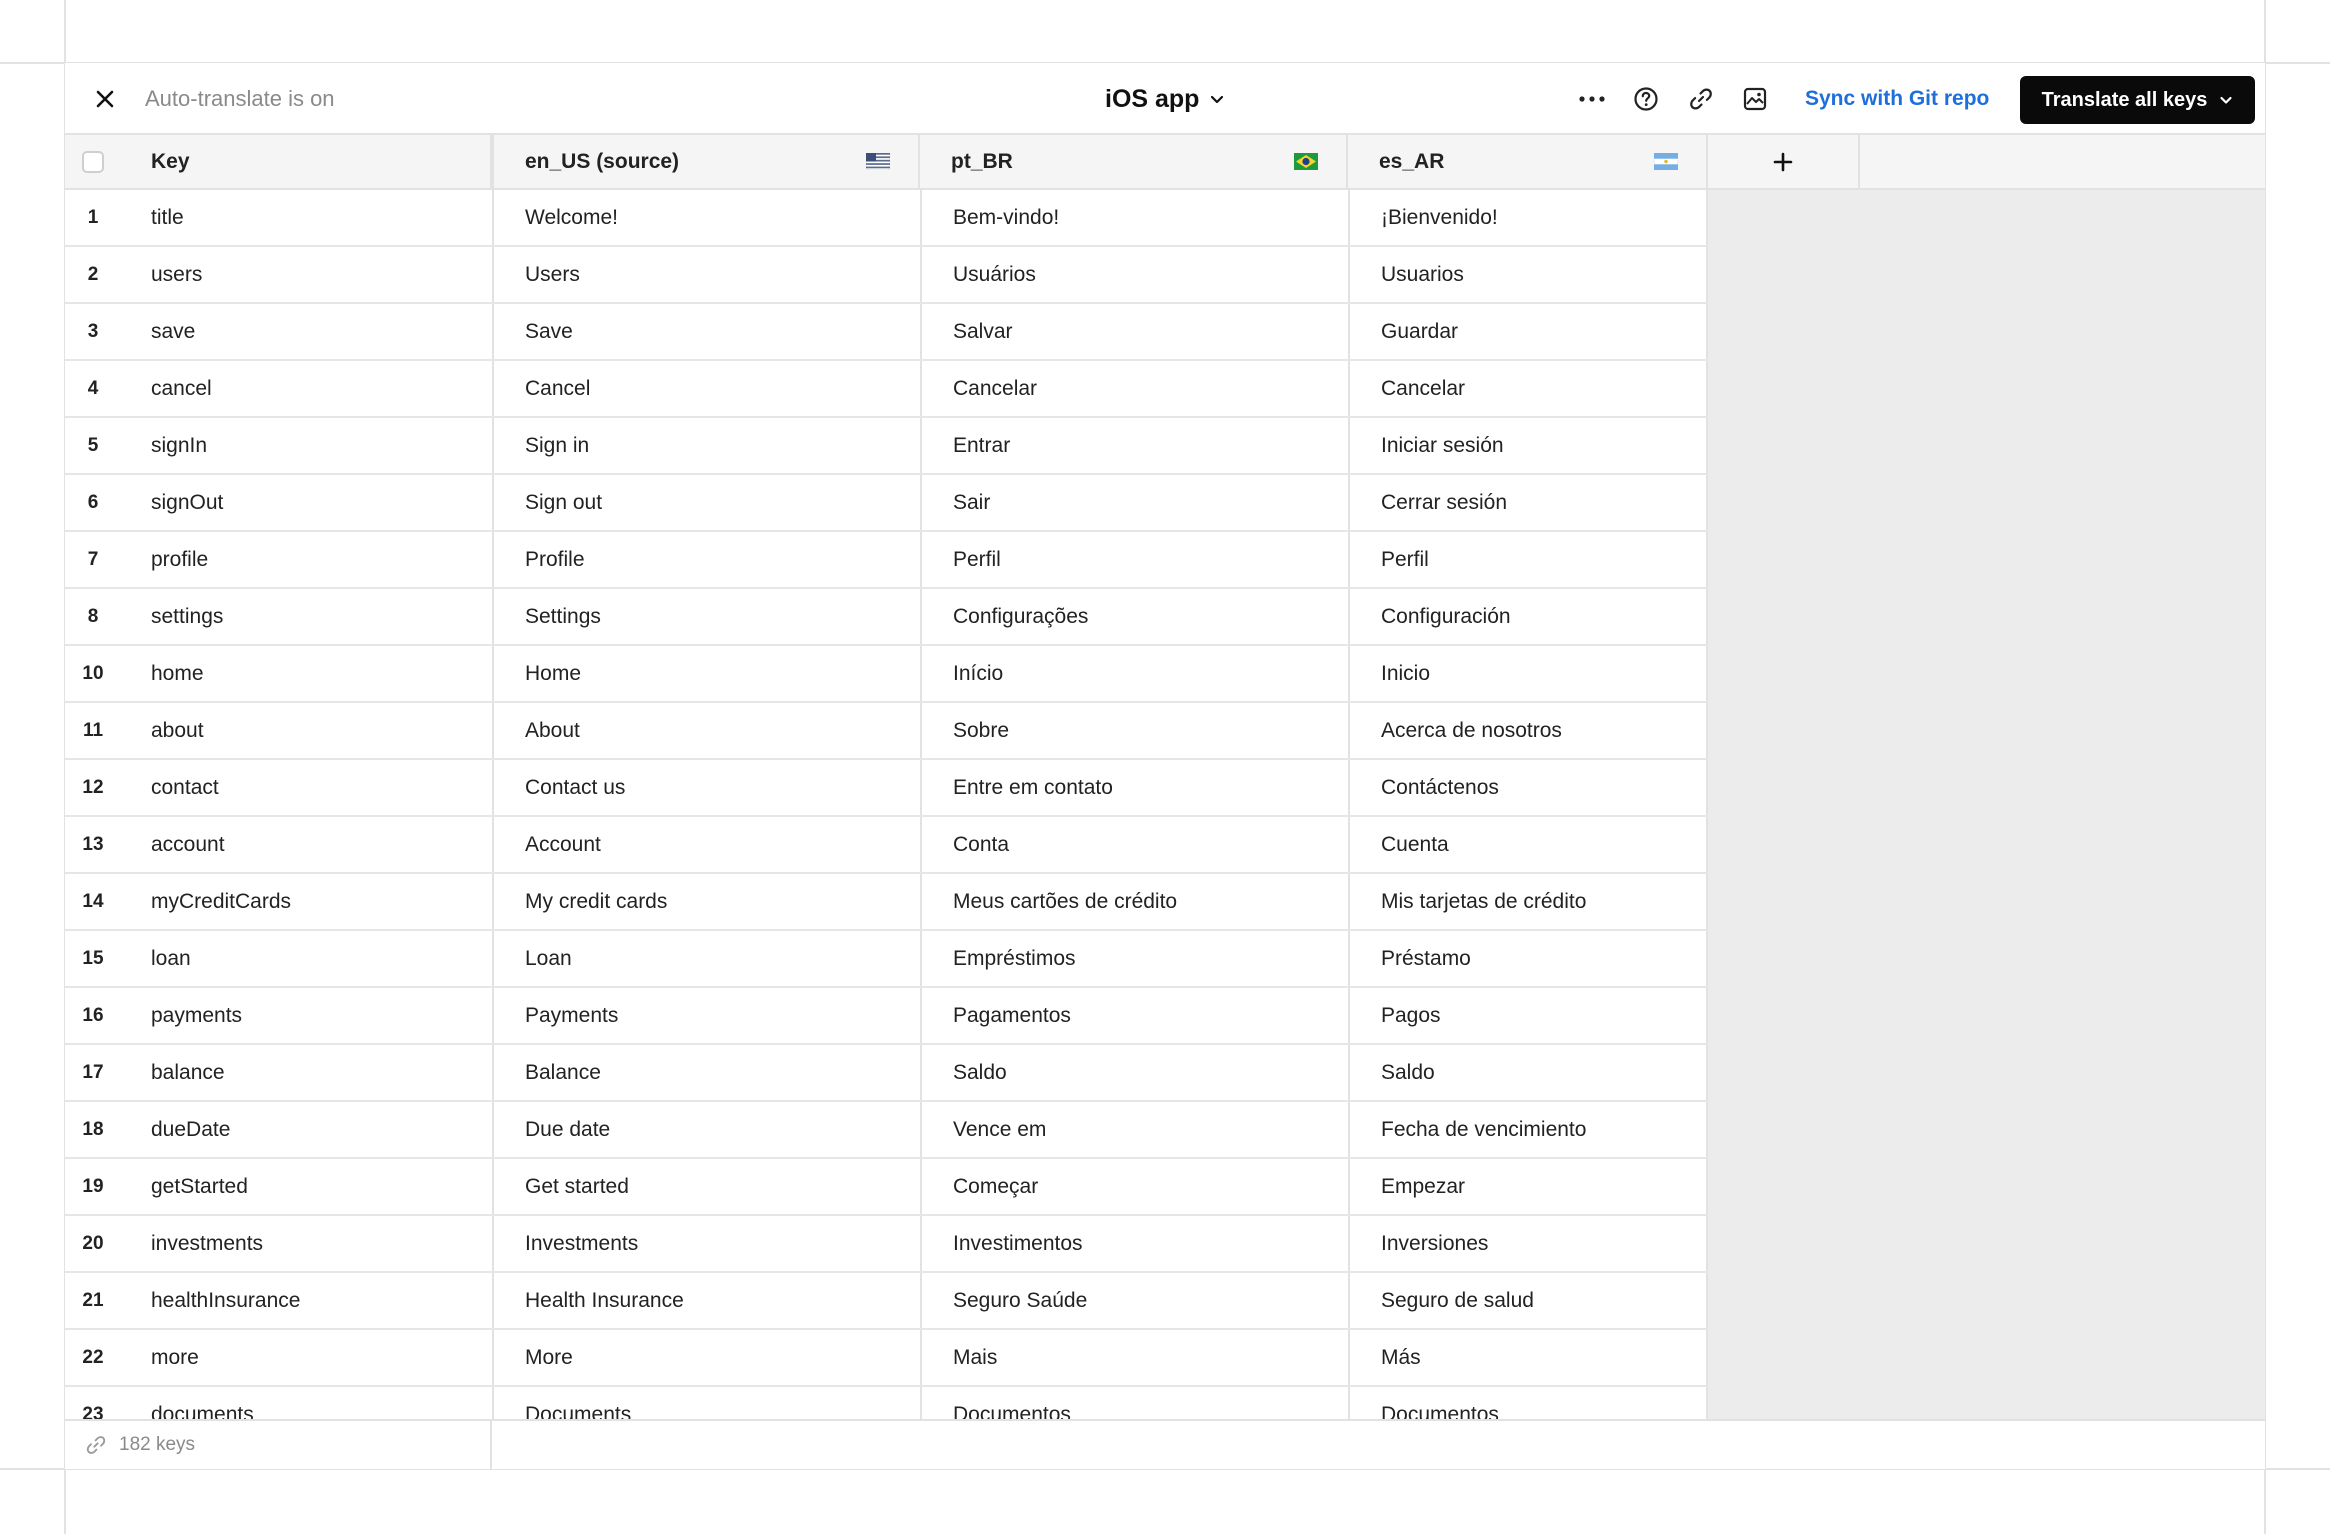  Describe the element at coordinates (1134, 787) in the screenshot. I see `pt-br-cell: Entre em contato` at that location.